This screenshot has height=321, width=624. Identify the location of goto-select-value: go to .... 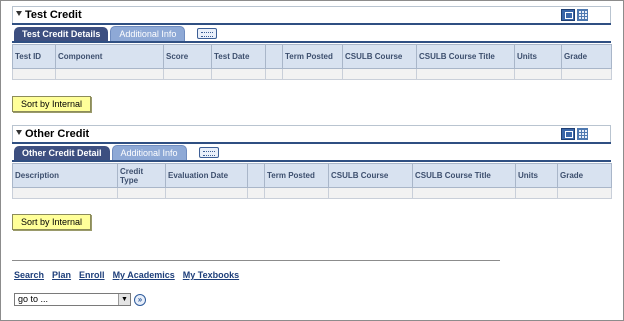
(33, 299).